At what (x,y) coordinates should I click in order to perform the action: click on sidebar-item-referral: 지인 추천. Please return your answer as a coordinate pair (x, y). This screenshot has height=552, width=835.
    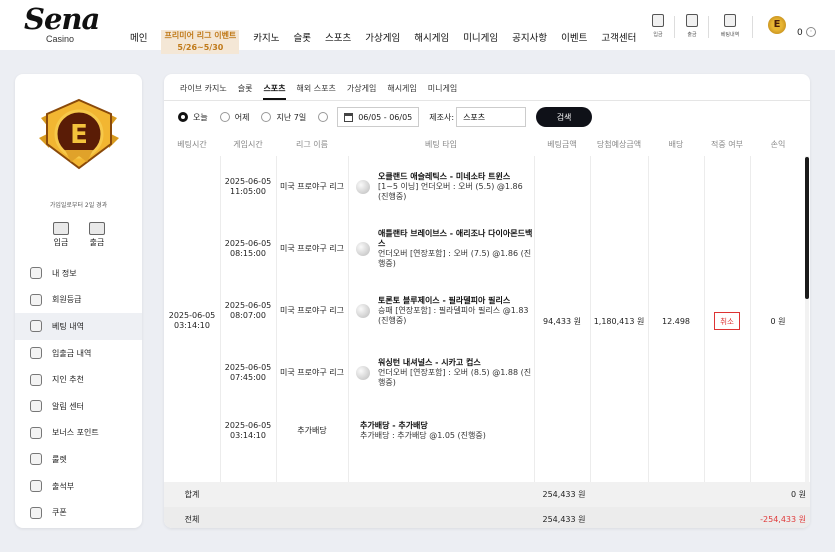
    Looking at the image, I should click on (78, 379).